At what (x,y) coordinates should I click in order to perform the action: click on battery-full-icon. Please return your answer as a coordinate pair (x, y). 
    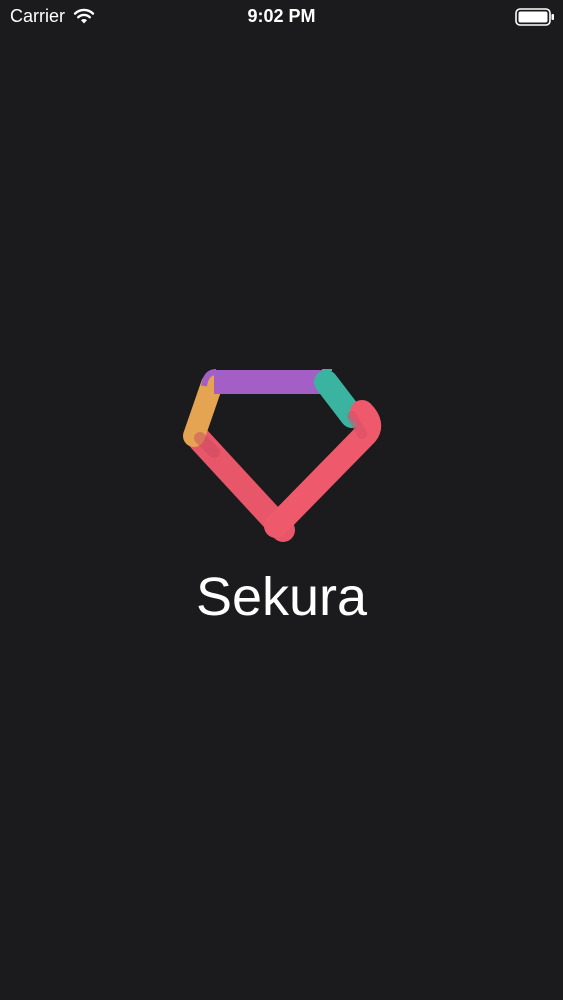
    Looking at the image, I should click on (534, 17).